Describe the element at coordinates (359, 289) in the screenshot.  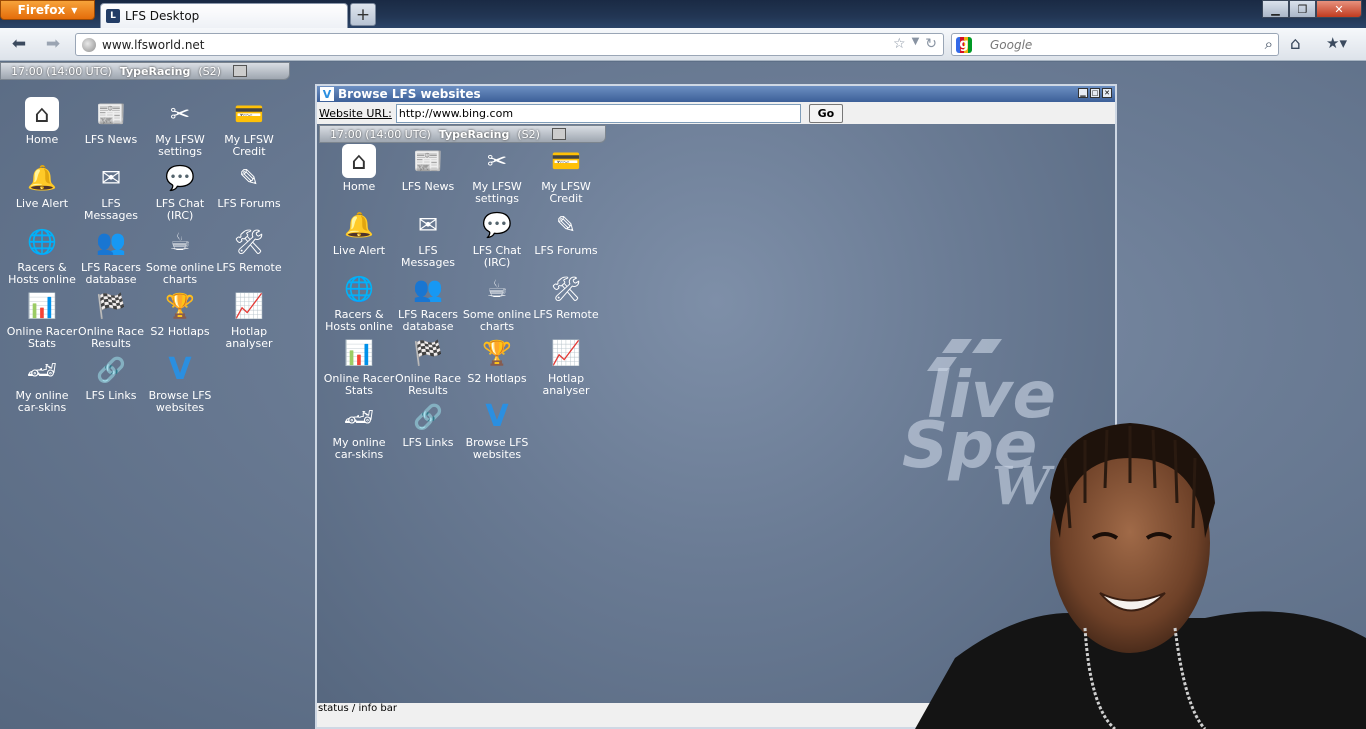
I see `globe-icon: 🌐` at that location.